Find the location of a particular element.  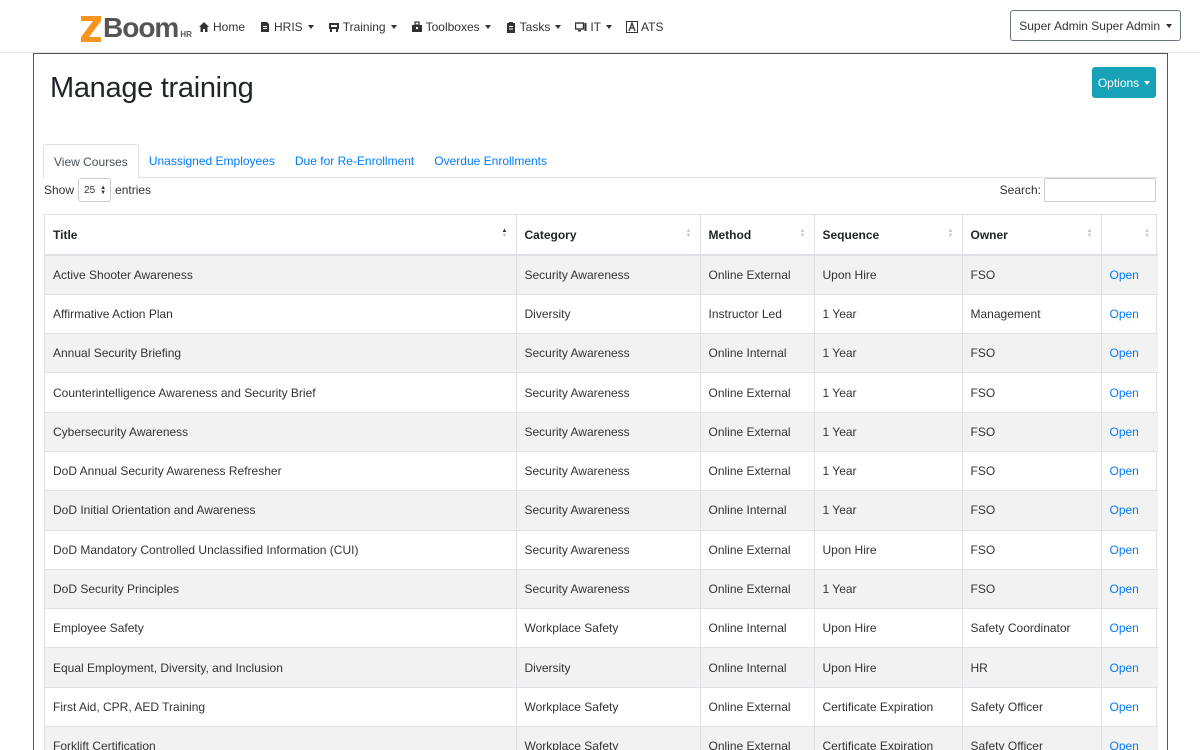

clipboard-icon is located at coordinates (511, 27).